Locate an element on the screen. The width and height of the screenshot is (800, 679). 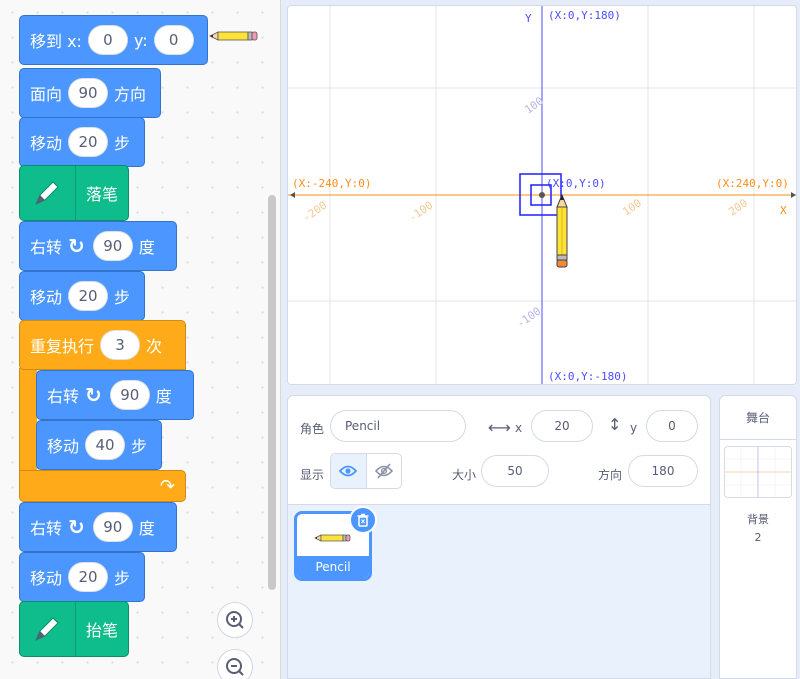
pen-down-block: 落笔 is located at coordinates (74, 193).